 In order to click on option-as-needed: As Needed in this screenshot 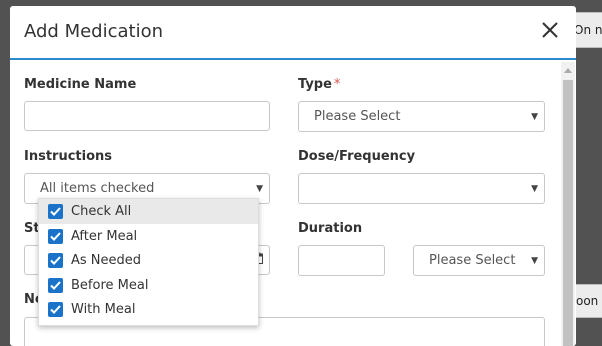, I will do `click(148, 260)`.